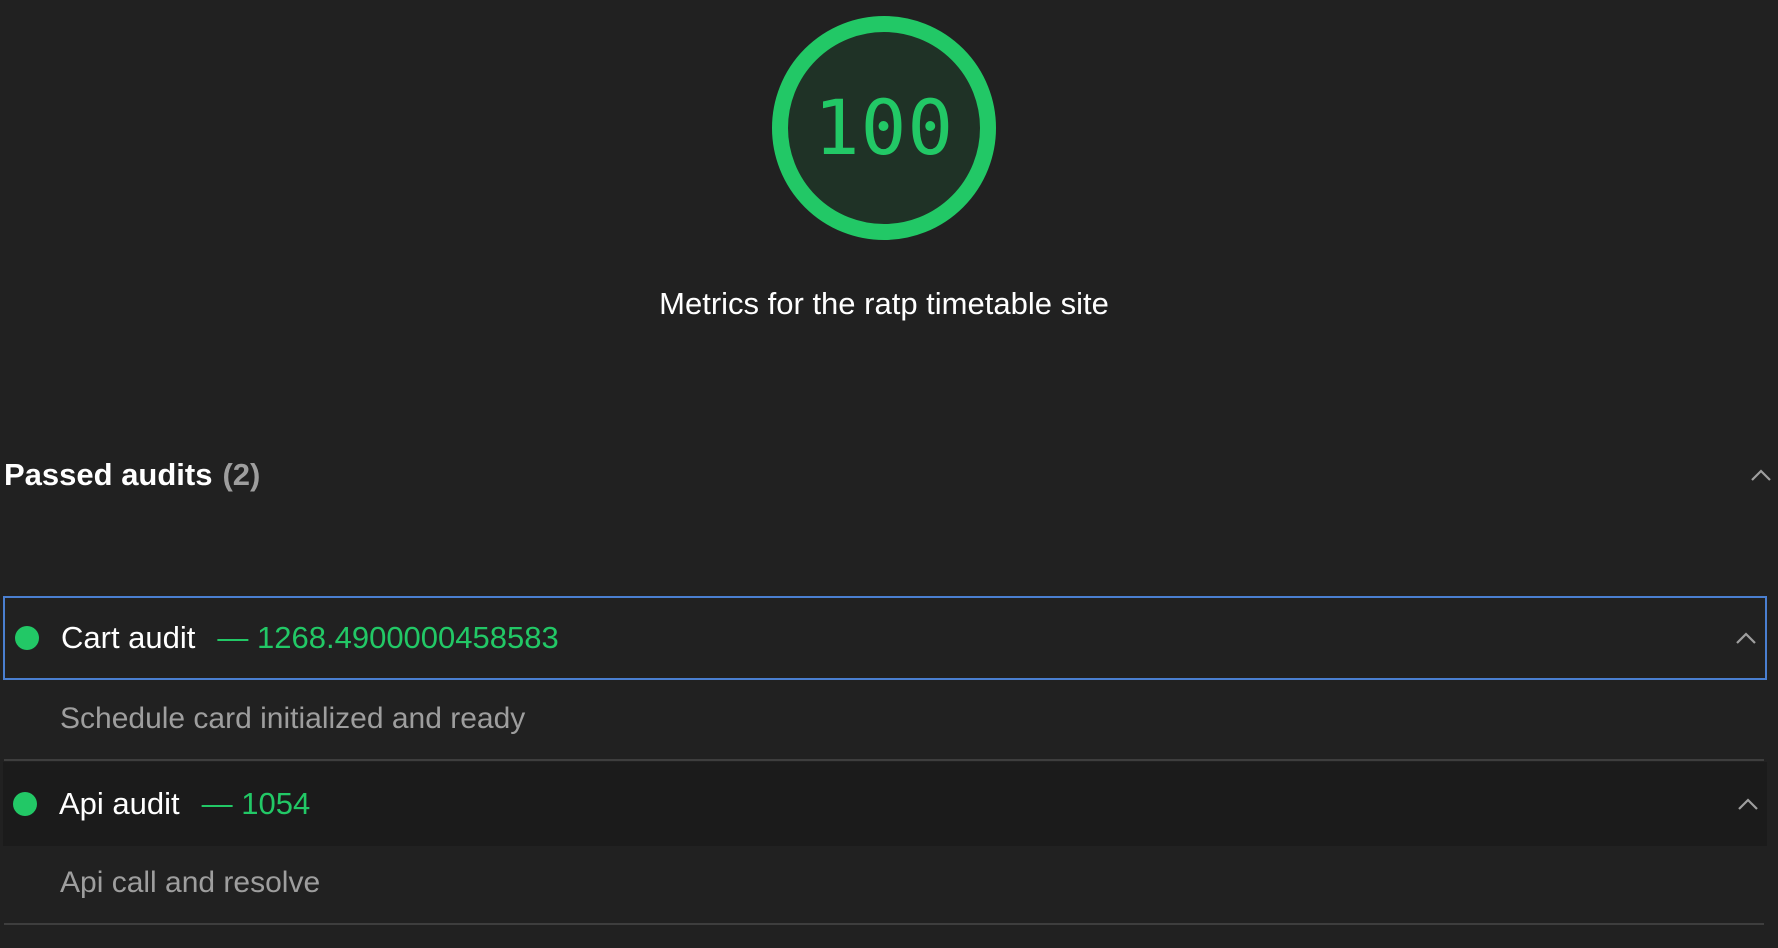 The width and height of the screenshot is (1778, 948). I want to click on passed-audits-title: Passed audits, so click(108, 474).